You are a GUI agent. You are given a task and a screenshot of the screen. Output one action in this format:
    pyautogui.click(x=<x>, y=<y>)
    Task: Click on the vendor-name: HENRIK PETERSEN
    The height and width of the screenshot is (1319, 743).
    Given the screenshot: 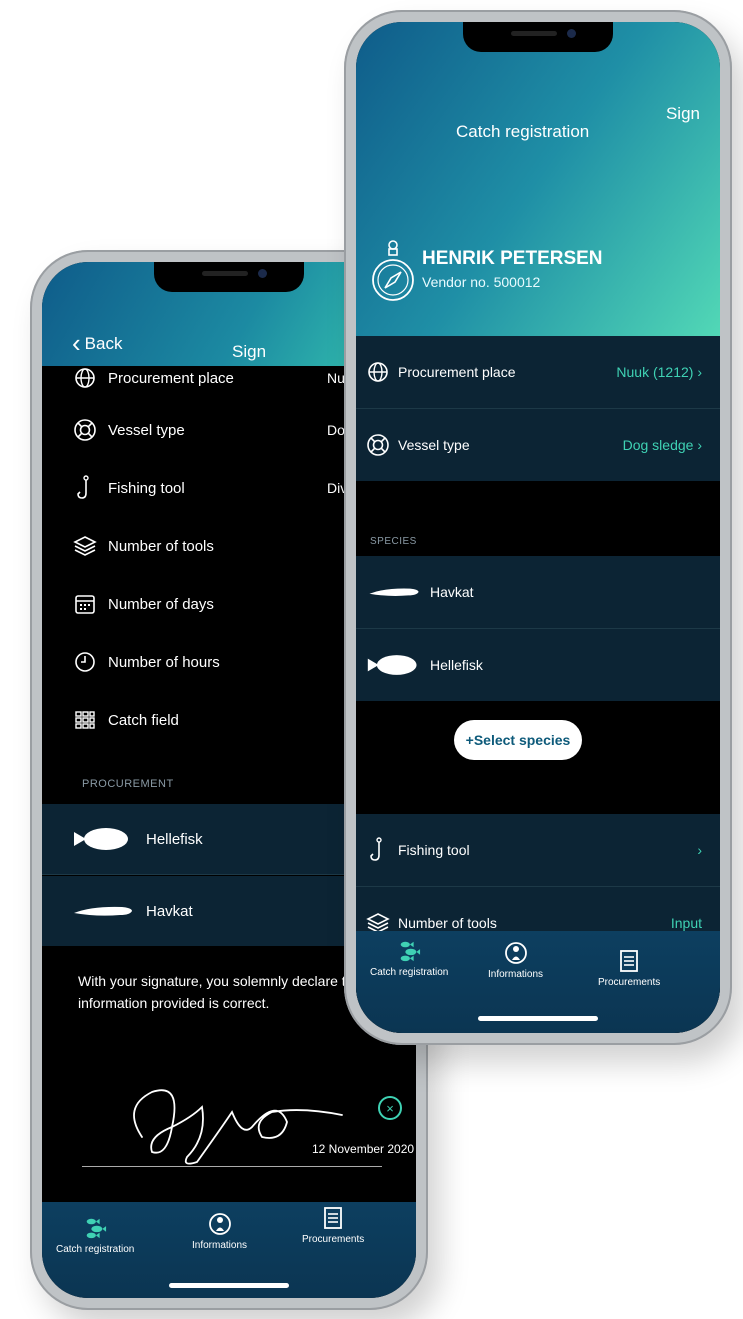 What is the action you would take?
    pyautogui.click(x=512, y=258)
    